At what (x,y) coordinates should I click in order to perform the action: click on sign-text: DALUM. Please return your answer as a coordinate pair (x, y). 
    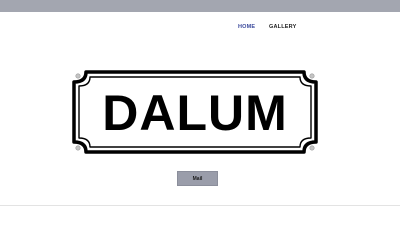
    Looking at the image, I should click on (195, 113).